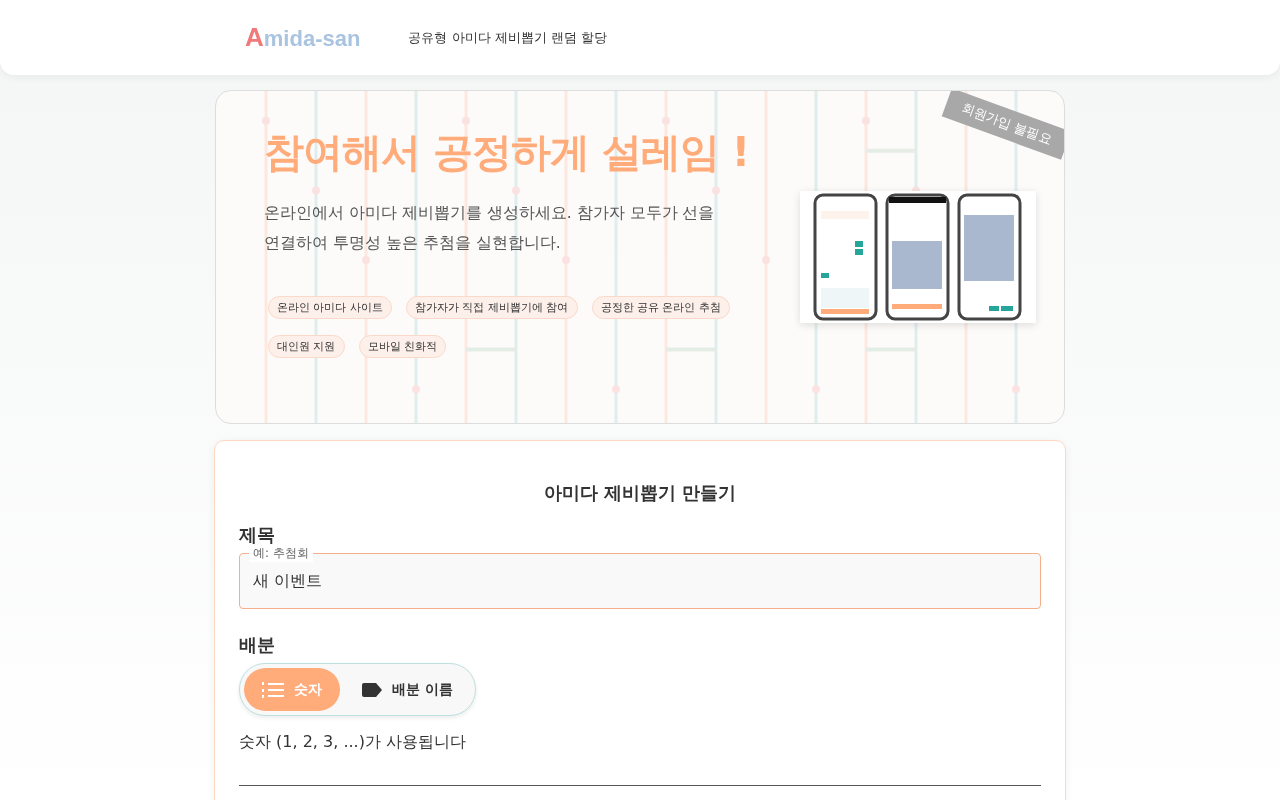 The image size is (1280, 800). I want to click on label-tag-icon, so click(372, 689).